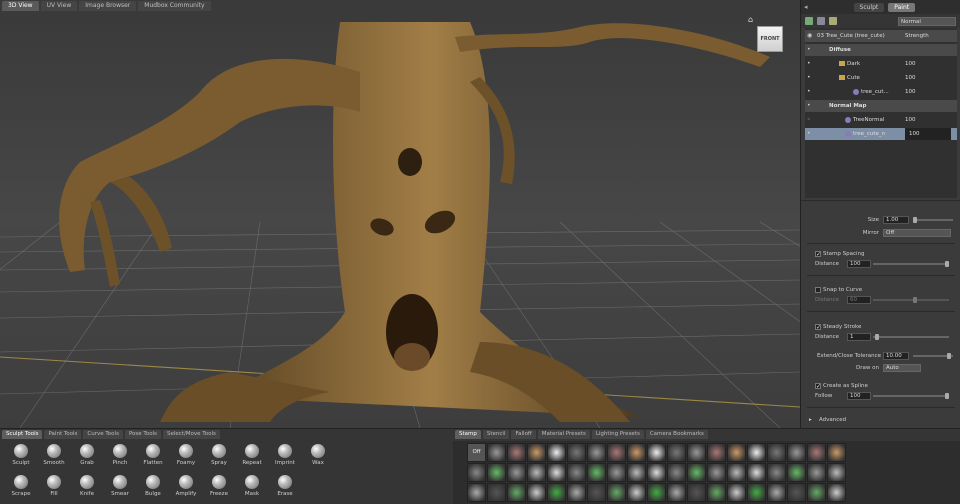 This screenshot has width=960, height=504. I want to click on tool-erase: Erase, so click(285, 488).